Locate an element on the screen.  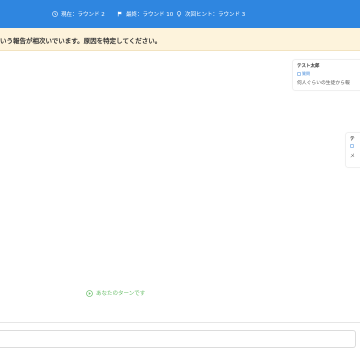
current-round-label: 現在：ラウンド 2 is located at coordinates (83, 15).